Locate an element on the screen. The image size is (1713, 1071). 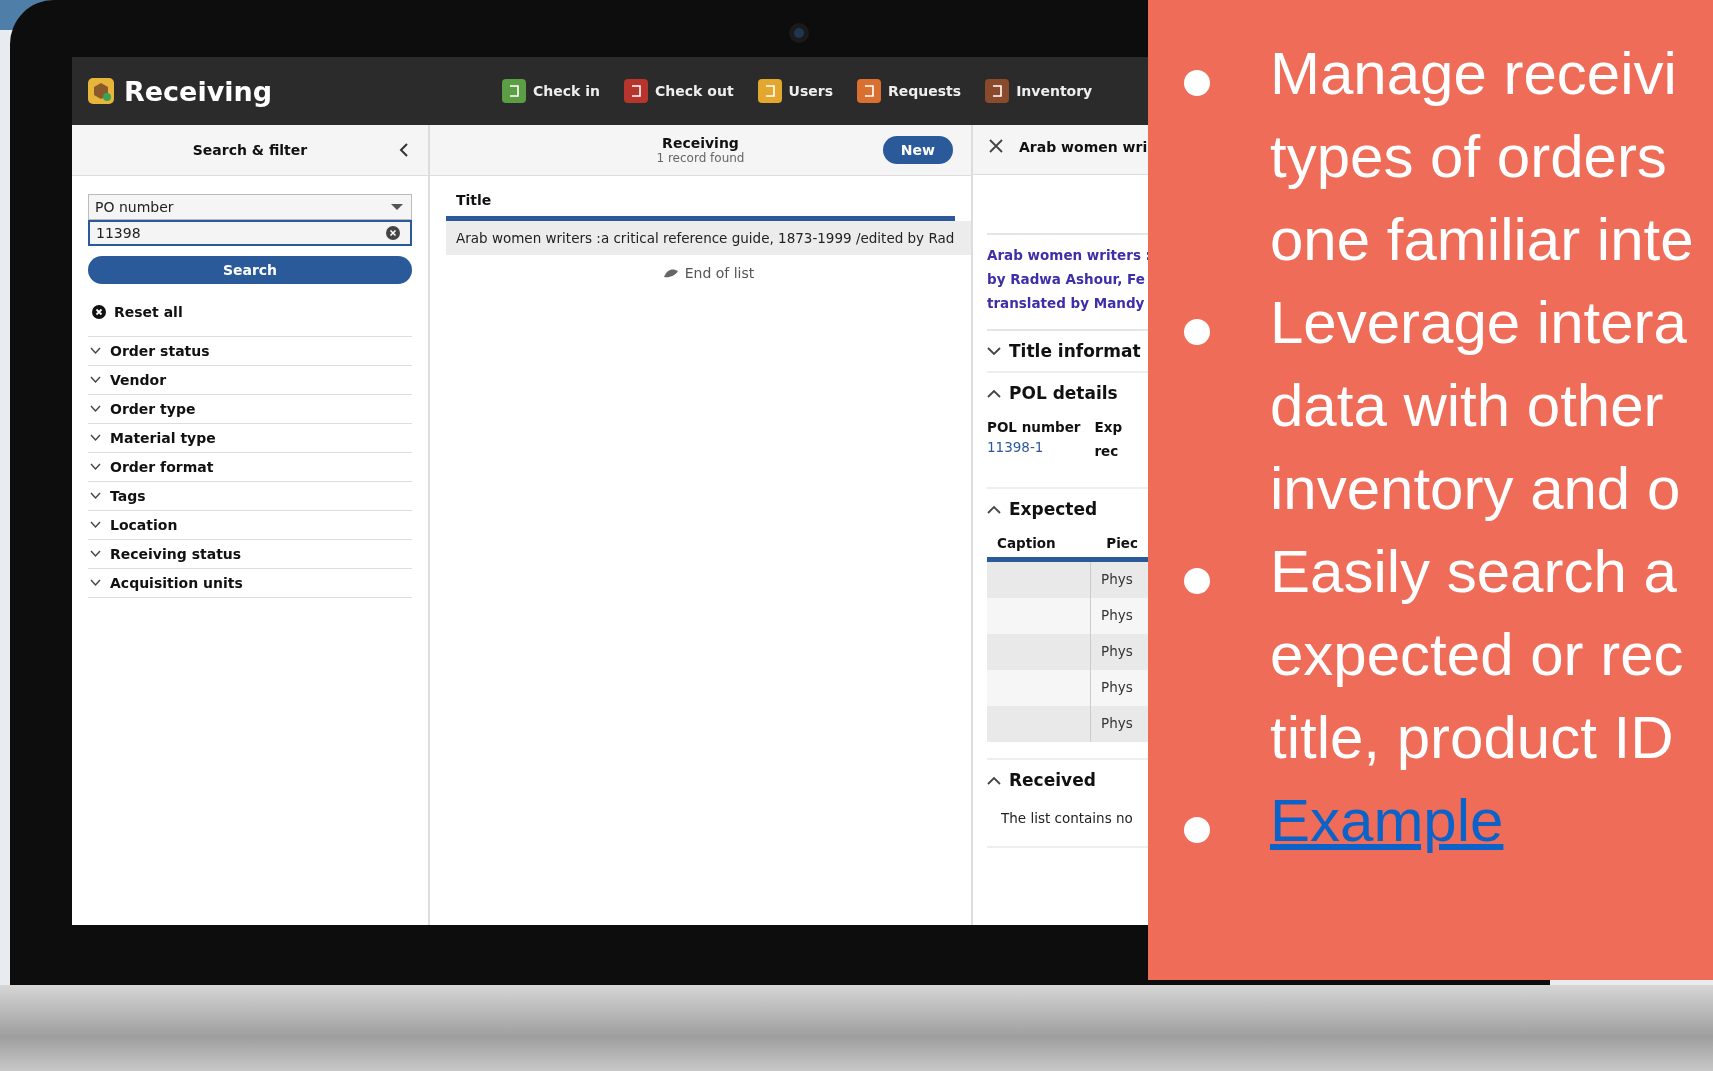
search-input: 11398 is located at coordinates (250, 233).